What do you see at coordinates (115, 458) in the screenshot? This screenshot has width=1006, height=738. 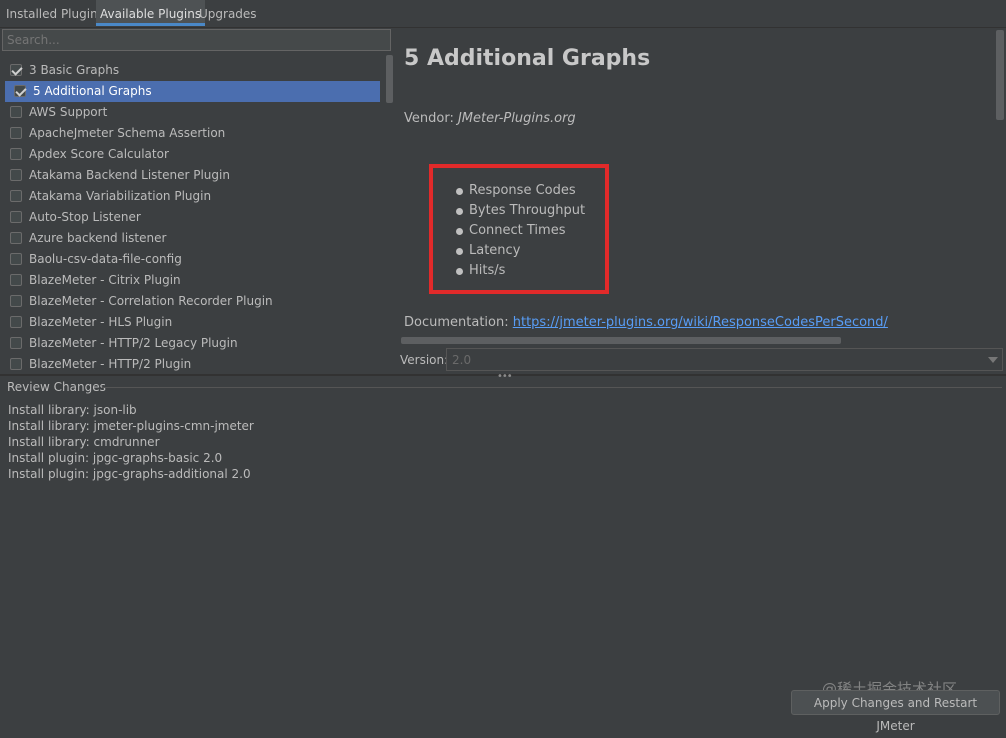 I see `change-item: Install plugin: jpgc-graphs-basic 2.0` at bounding box center [115, 458].